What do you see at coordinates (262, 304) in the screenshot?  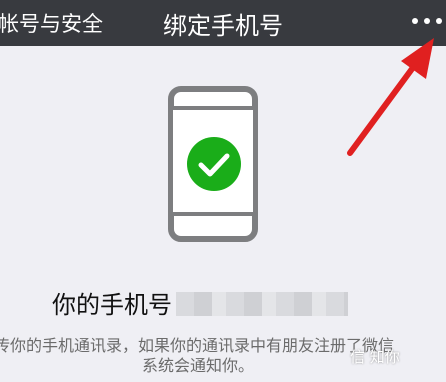 I see `phone-number-value` at bounding box center [262, 304].